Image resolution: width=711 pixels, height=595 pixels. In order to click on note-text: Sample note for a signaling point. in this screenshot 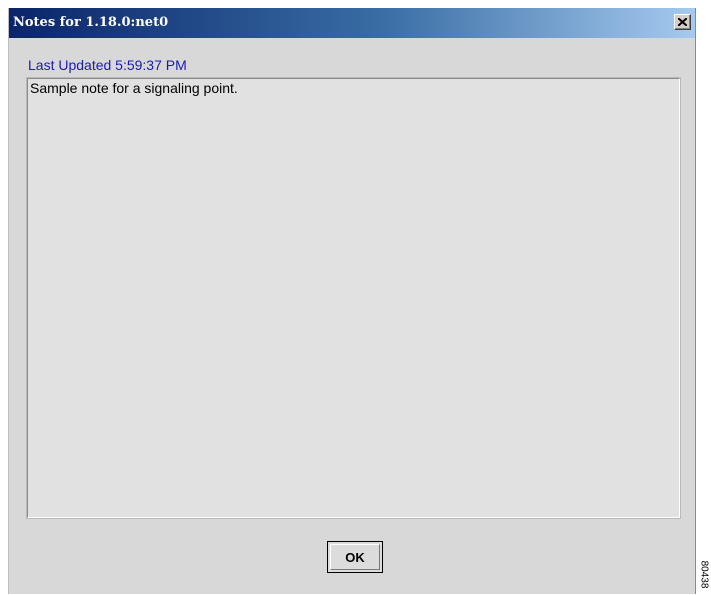, I will do `click(134, 88)`.